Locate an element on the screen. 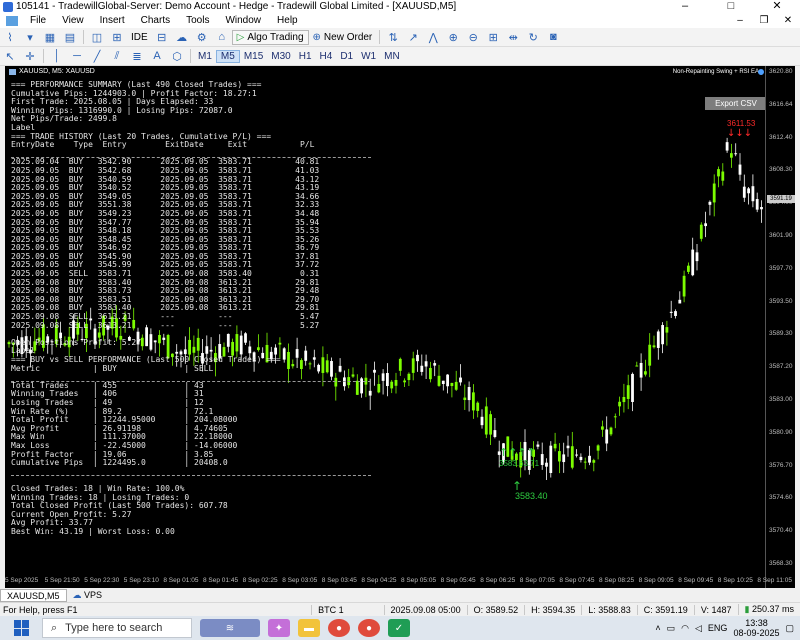 The image size is (800, 640). text-tool-icon: A is located at coordinates (157, 56).